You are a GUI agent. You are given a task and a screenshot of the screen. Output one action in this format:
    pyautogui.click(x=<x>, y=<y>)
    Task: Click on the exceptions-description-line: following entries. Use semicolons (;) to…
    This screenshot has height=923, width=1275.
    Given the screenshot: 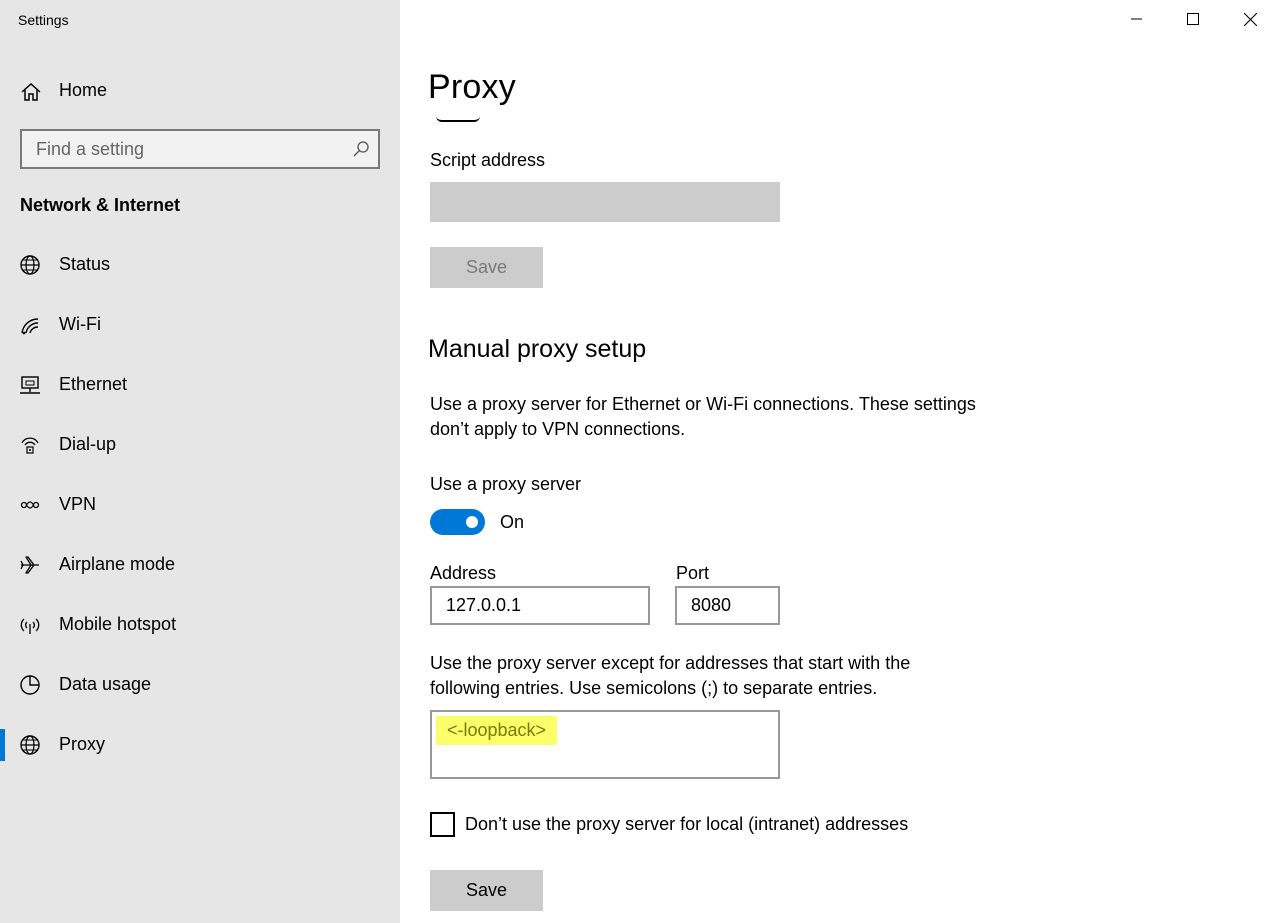 What is the action you would take?
    pyautogui.click(x=654, y=688)
    